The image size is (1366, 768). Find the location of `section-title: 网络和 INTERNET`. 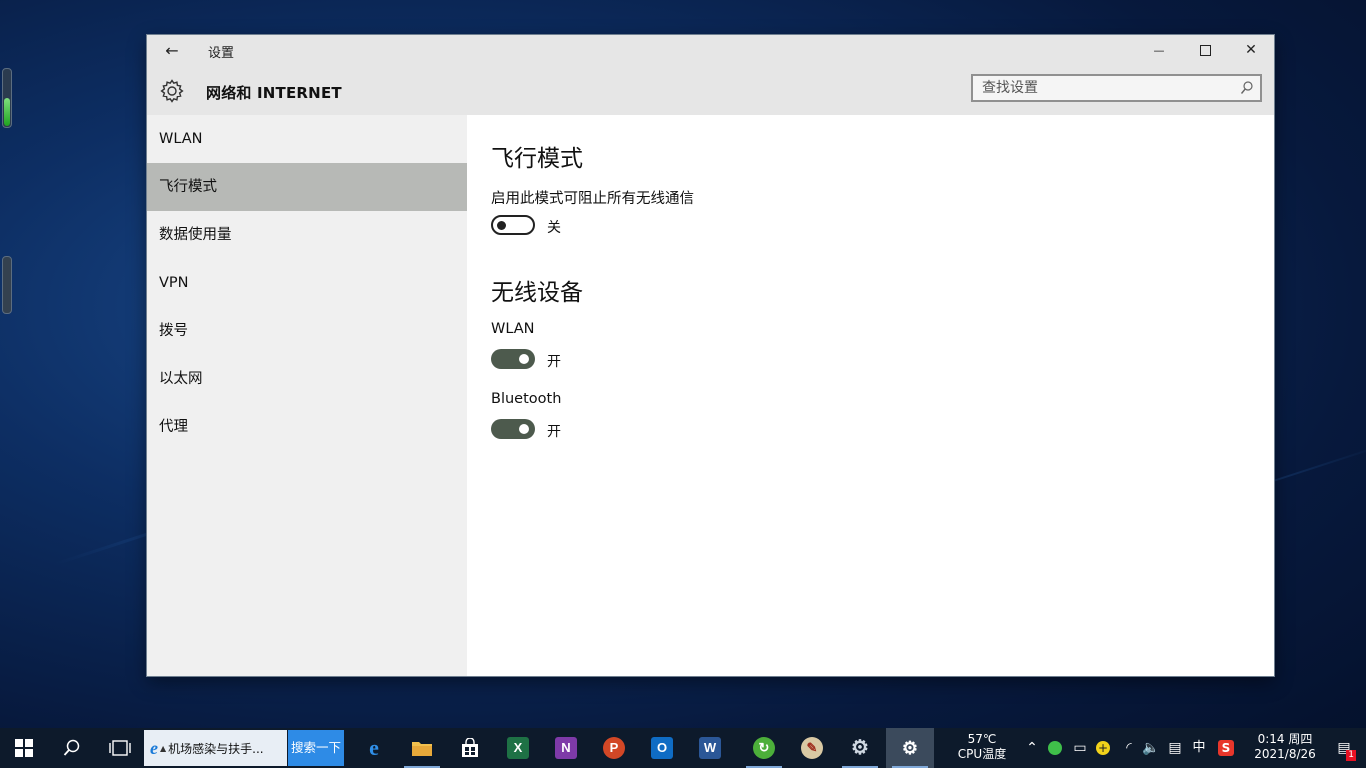

section-title: 网络和 INTERNET is located at coordinates (274, 93).